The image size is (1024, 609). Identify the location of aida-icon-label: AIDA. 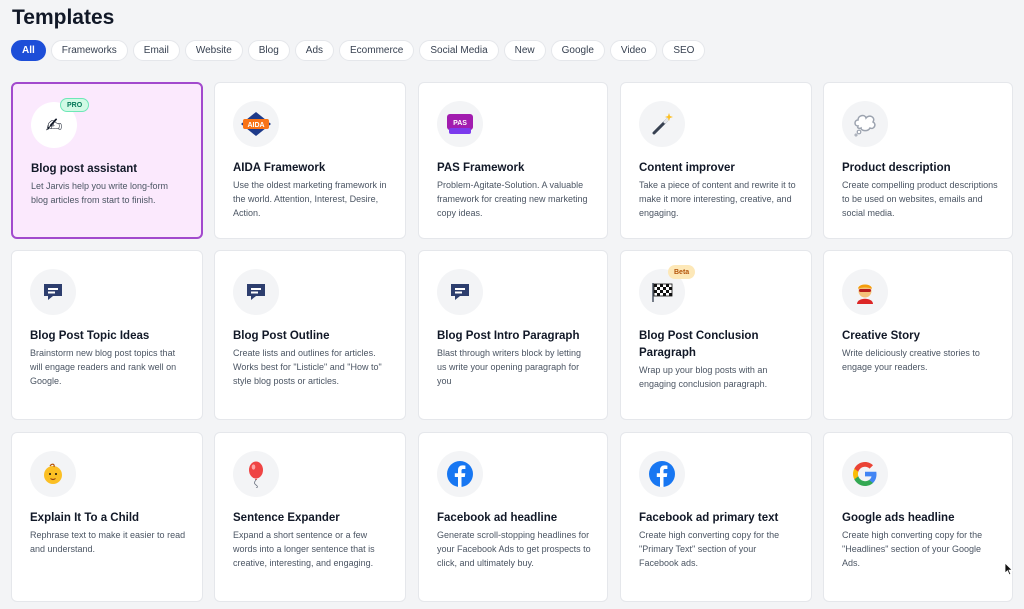
(255, 125).